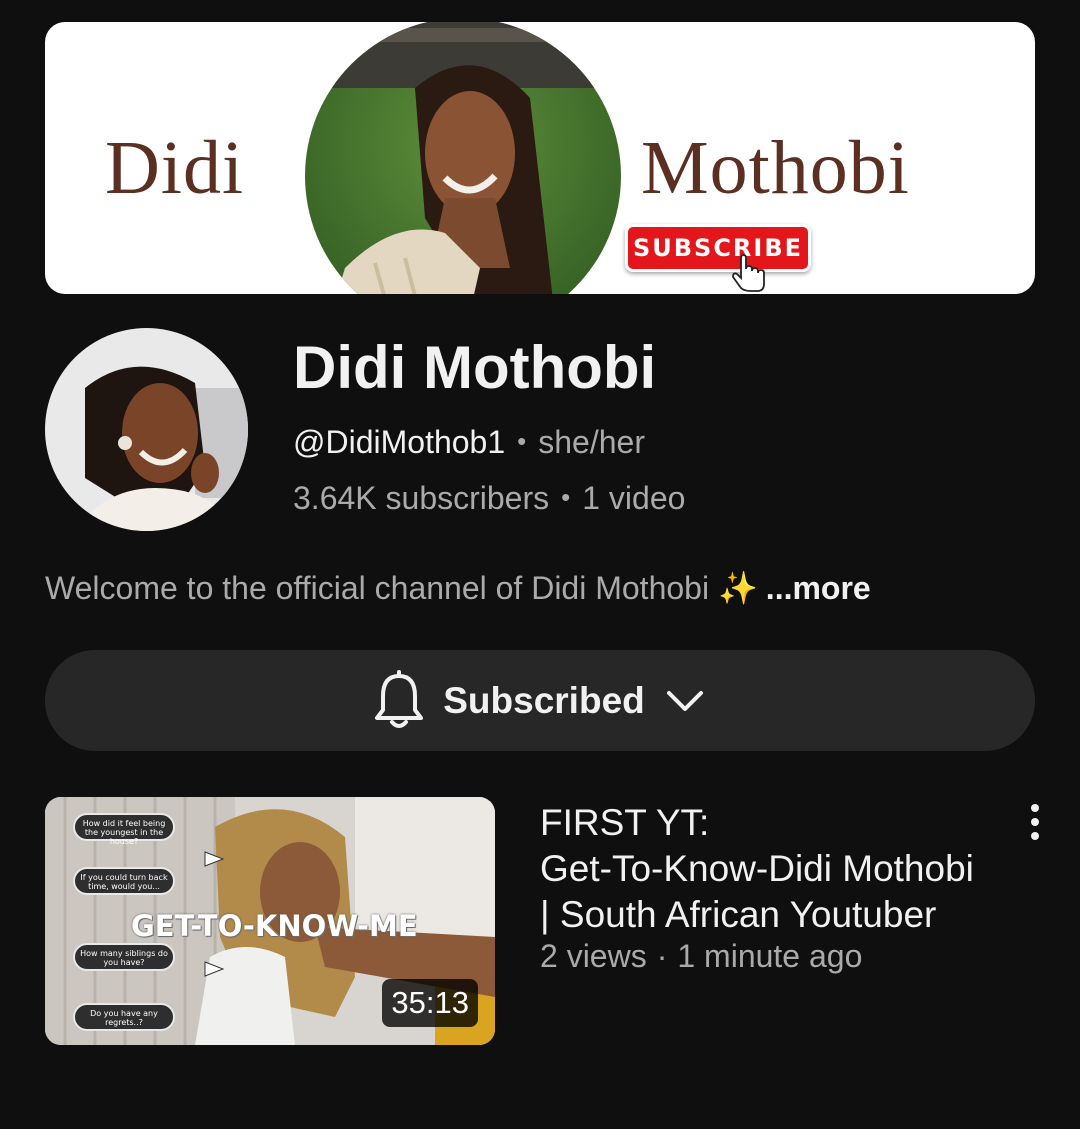  I want to click on channel-stats-line: 3.64K subscribers • 1 video, so click(489, 499).